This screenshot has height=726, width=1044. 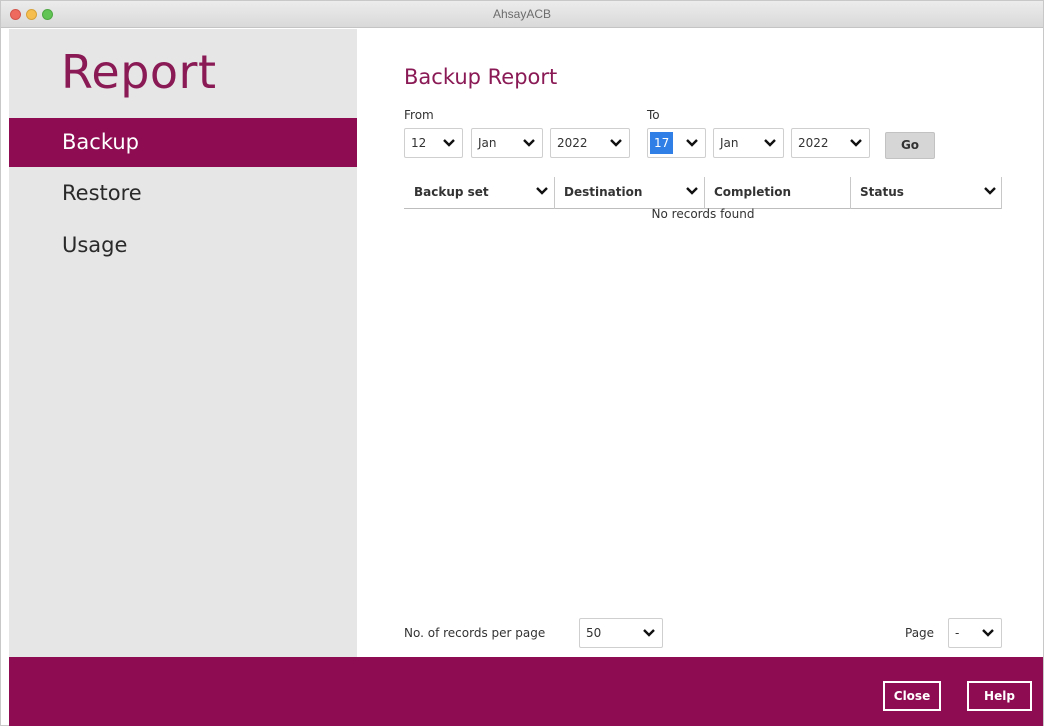 What do you see at coordinates (183, 142) in the screenshot?
I see `sidebar-item-backup: Backup` at bounding box center [183, 142].